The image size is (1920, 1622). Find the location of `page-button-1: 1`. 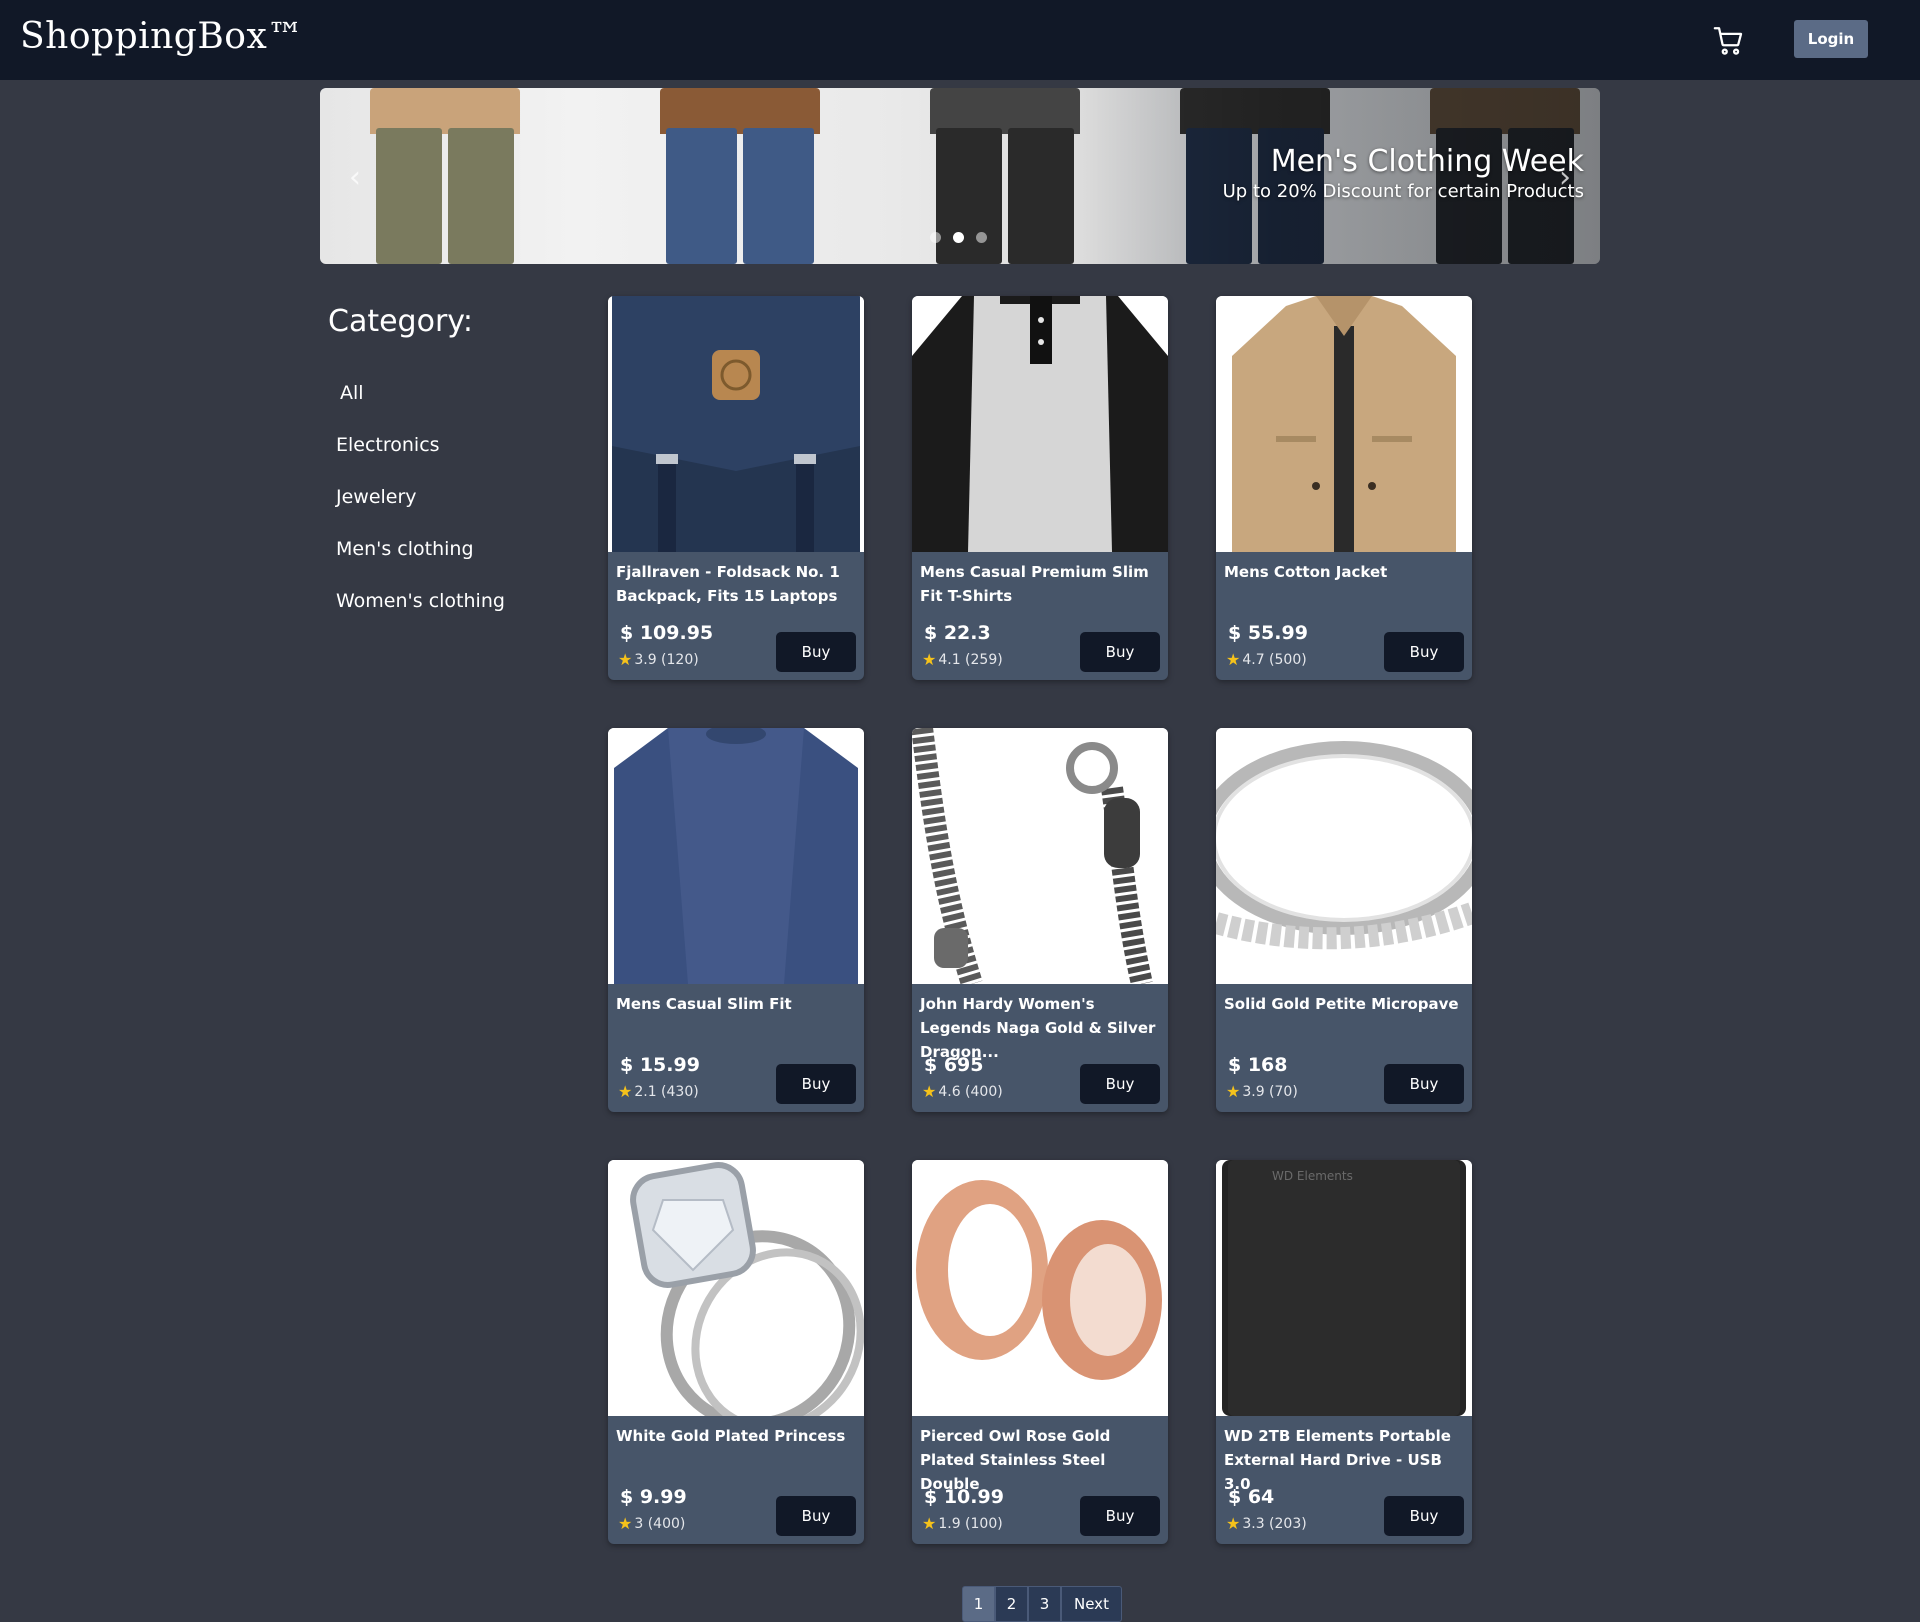

page-button-1: 1 is located at coordinates (978, 1604).